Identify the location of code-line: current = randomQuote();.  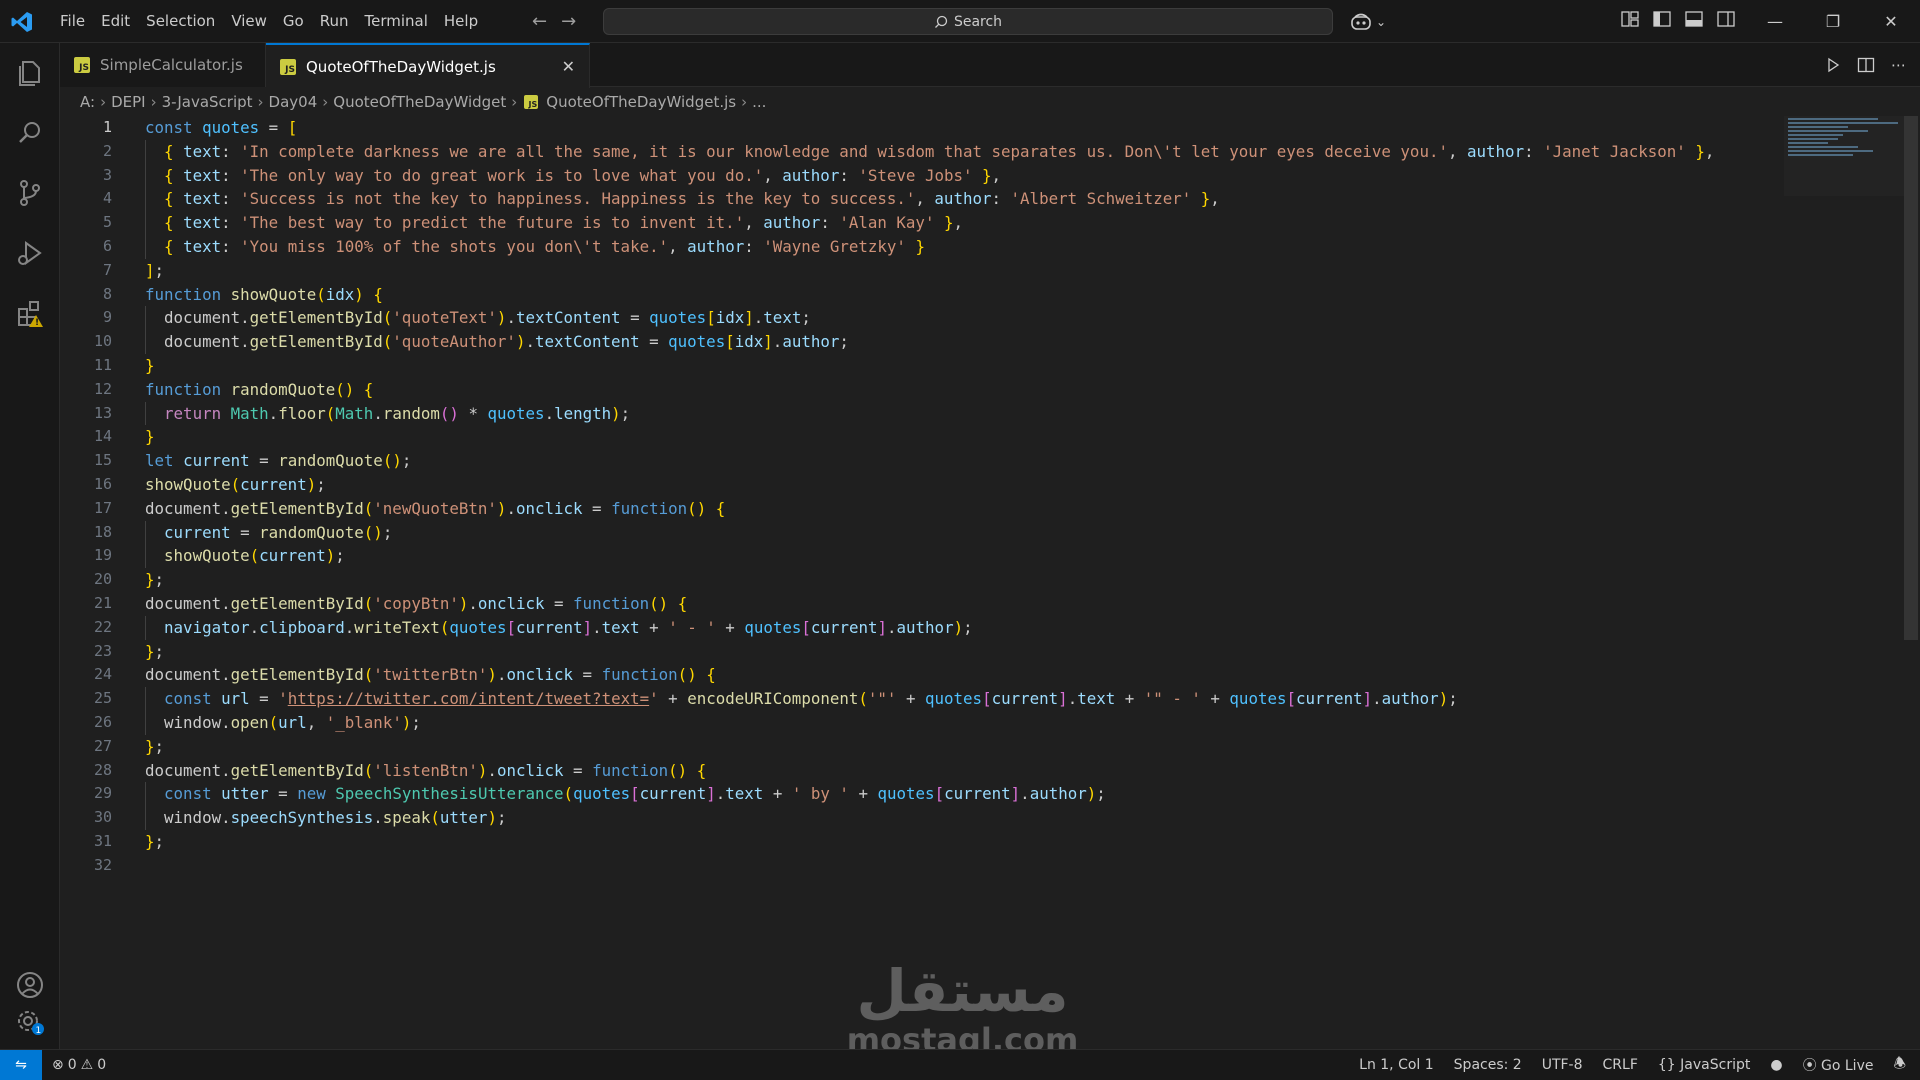
(929, 532).